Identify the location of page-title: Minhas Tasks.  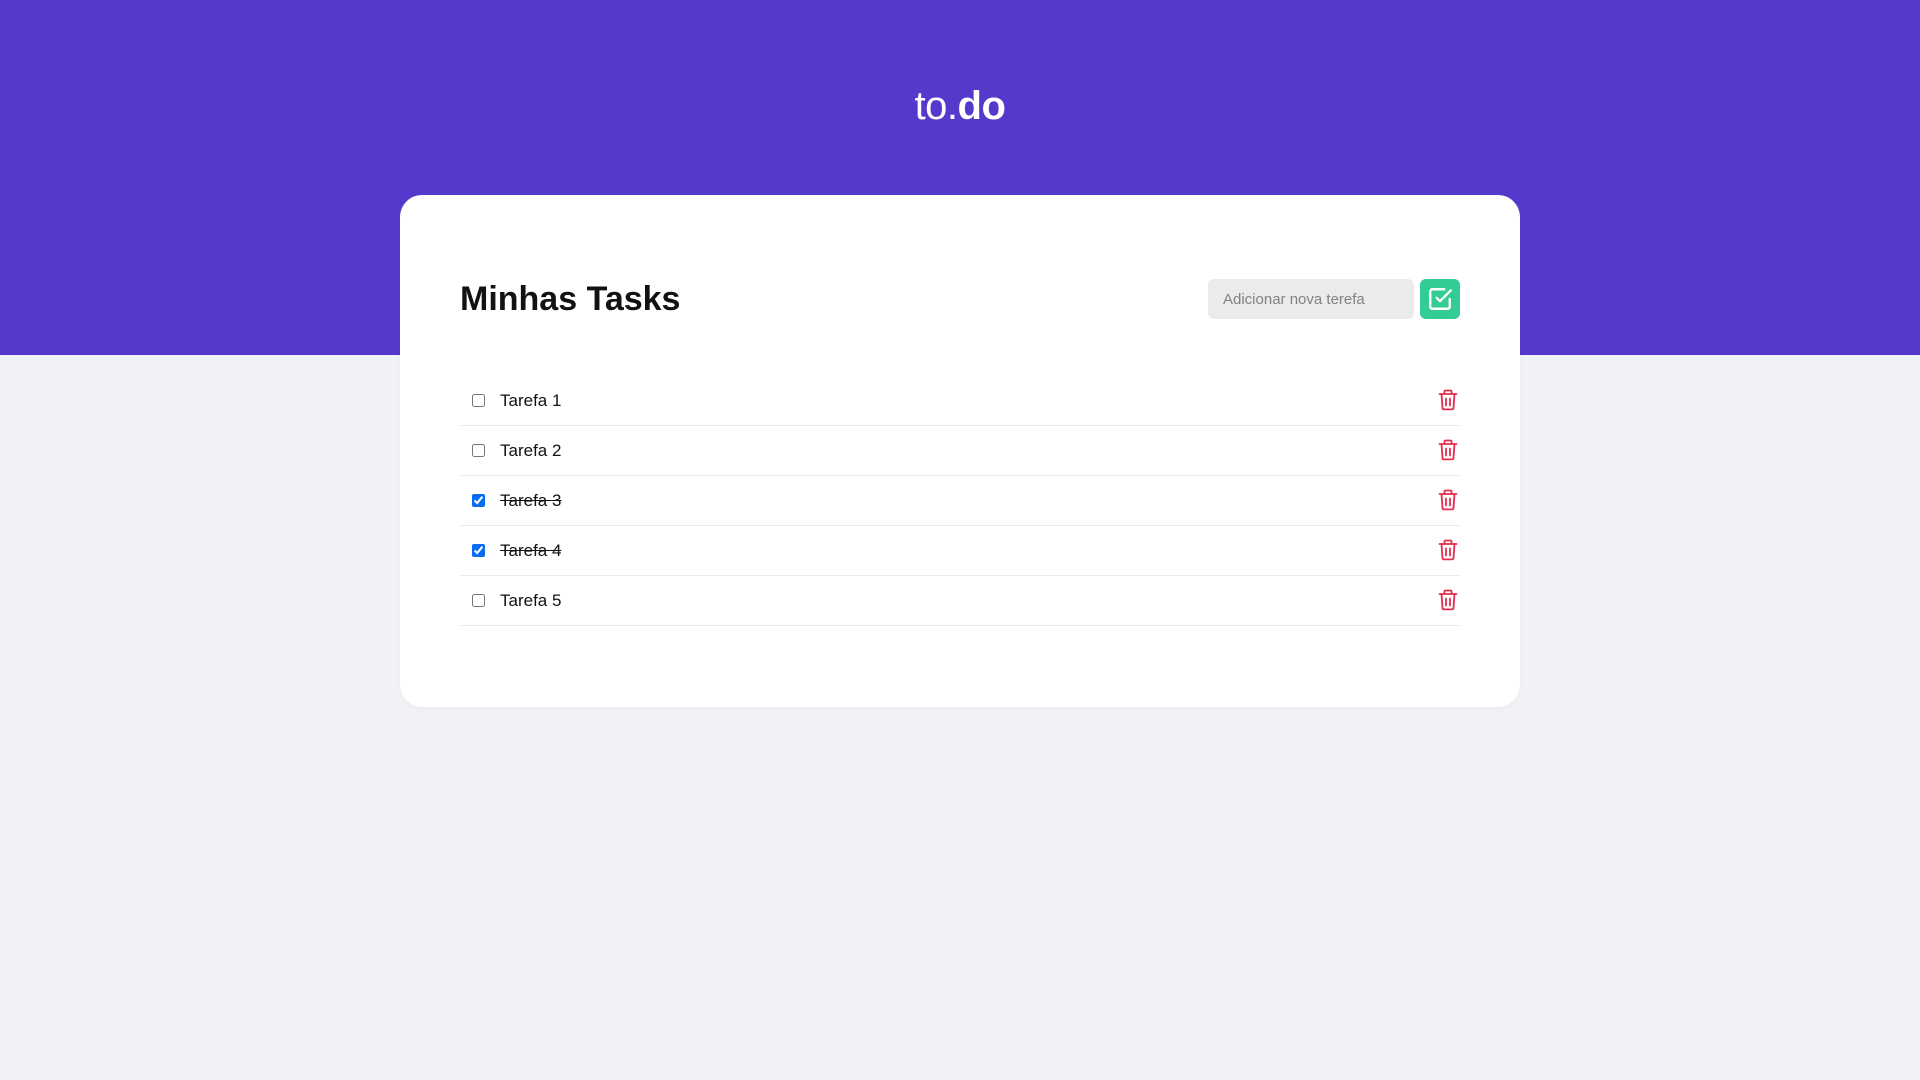
(570, 299).